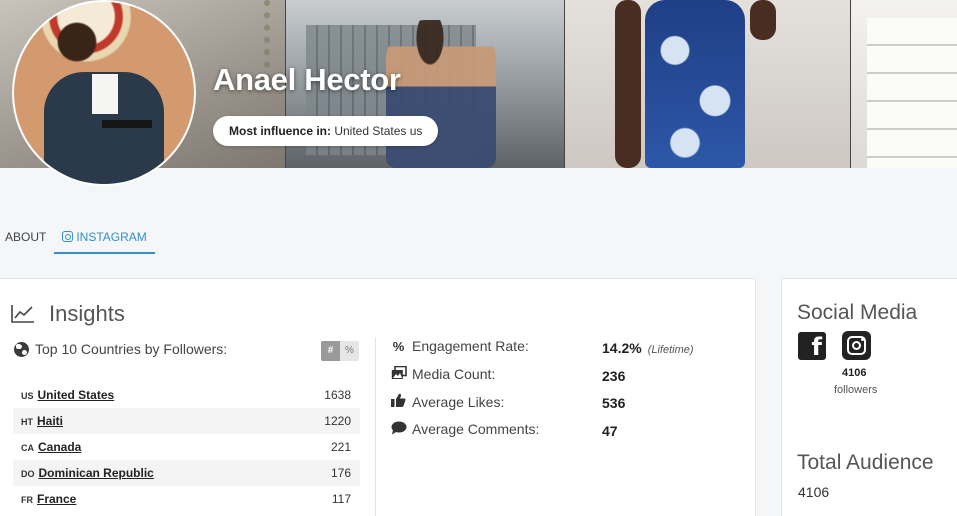  I want to click on line-chart-icon, so click(22, 314).